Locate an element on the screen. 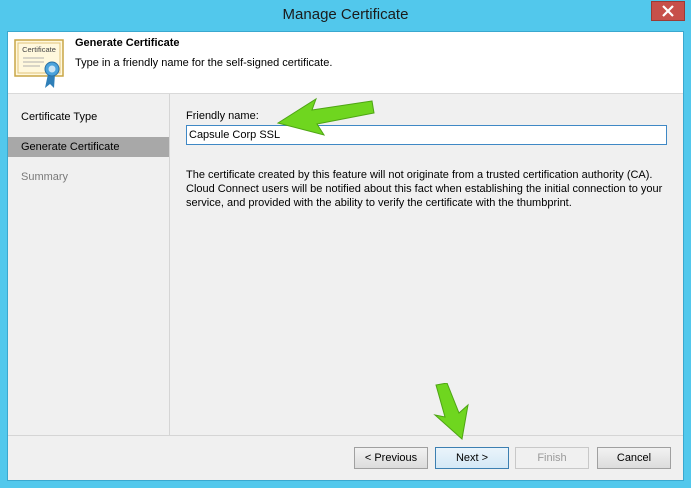  close-icon is located at coordinates (668, 11).